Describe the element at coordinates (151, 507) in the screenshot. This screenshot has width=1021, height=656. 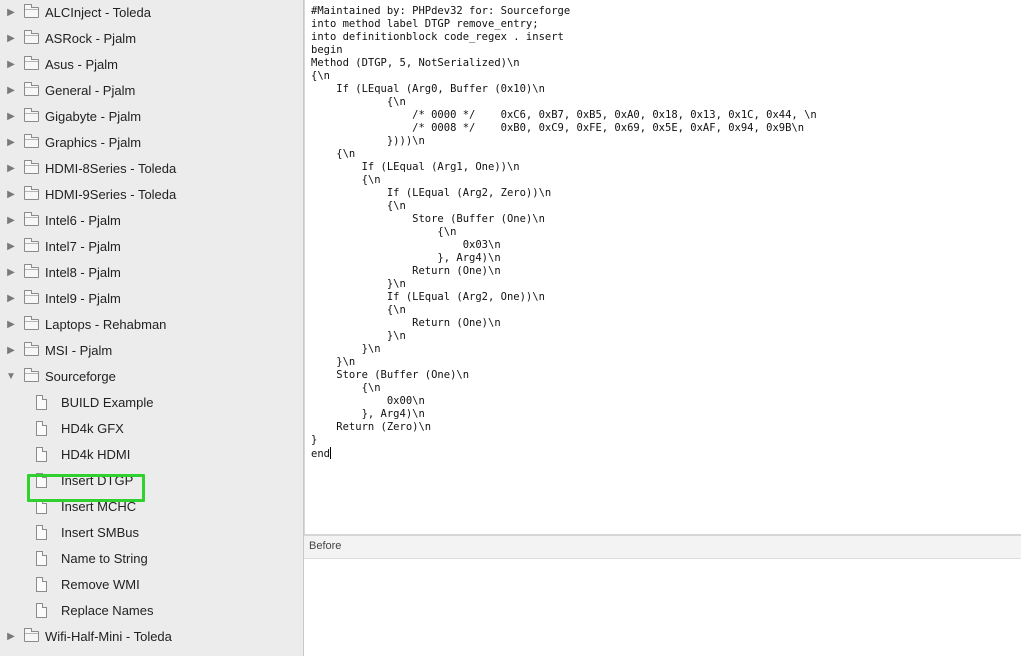
I see `sidebar-file: Insert MCHC` at that location.